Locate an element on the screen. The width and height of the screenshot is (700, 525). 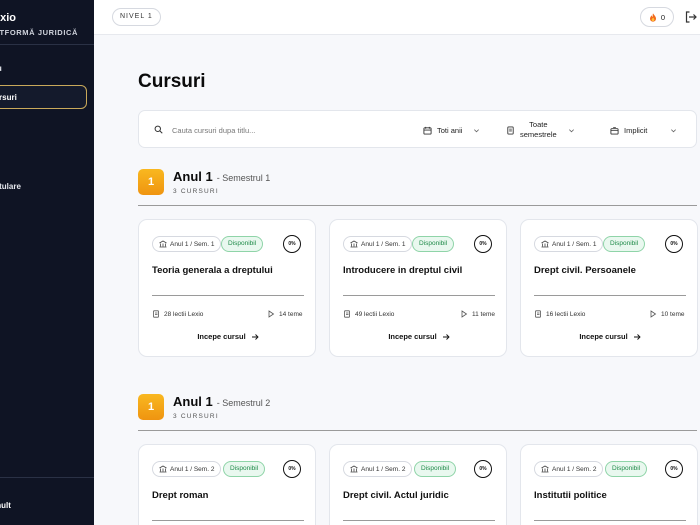
sidebar-footer-item: mult is located at coordinates (5, 505).